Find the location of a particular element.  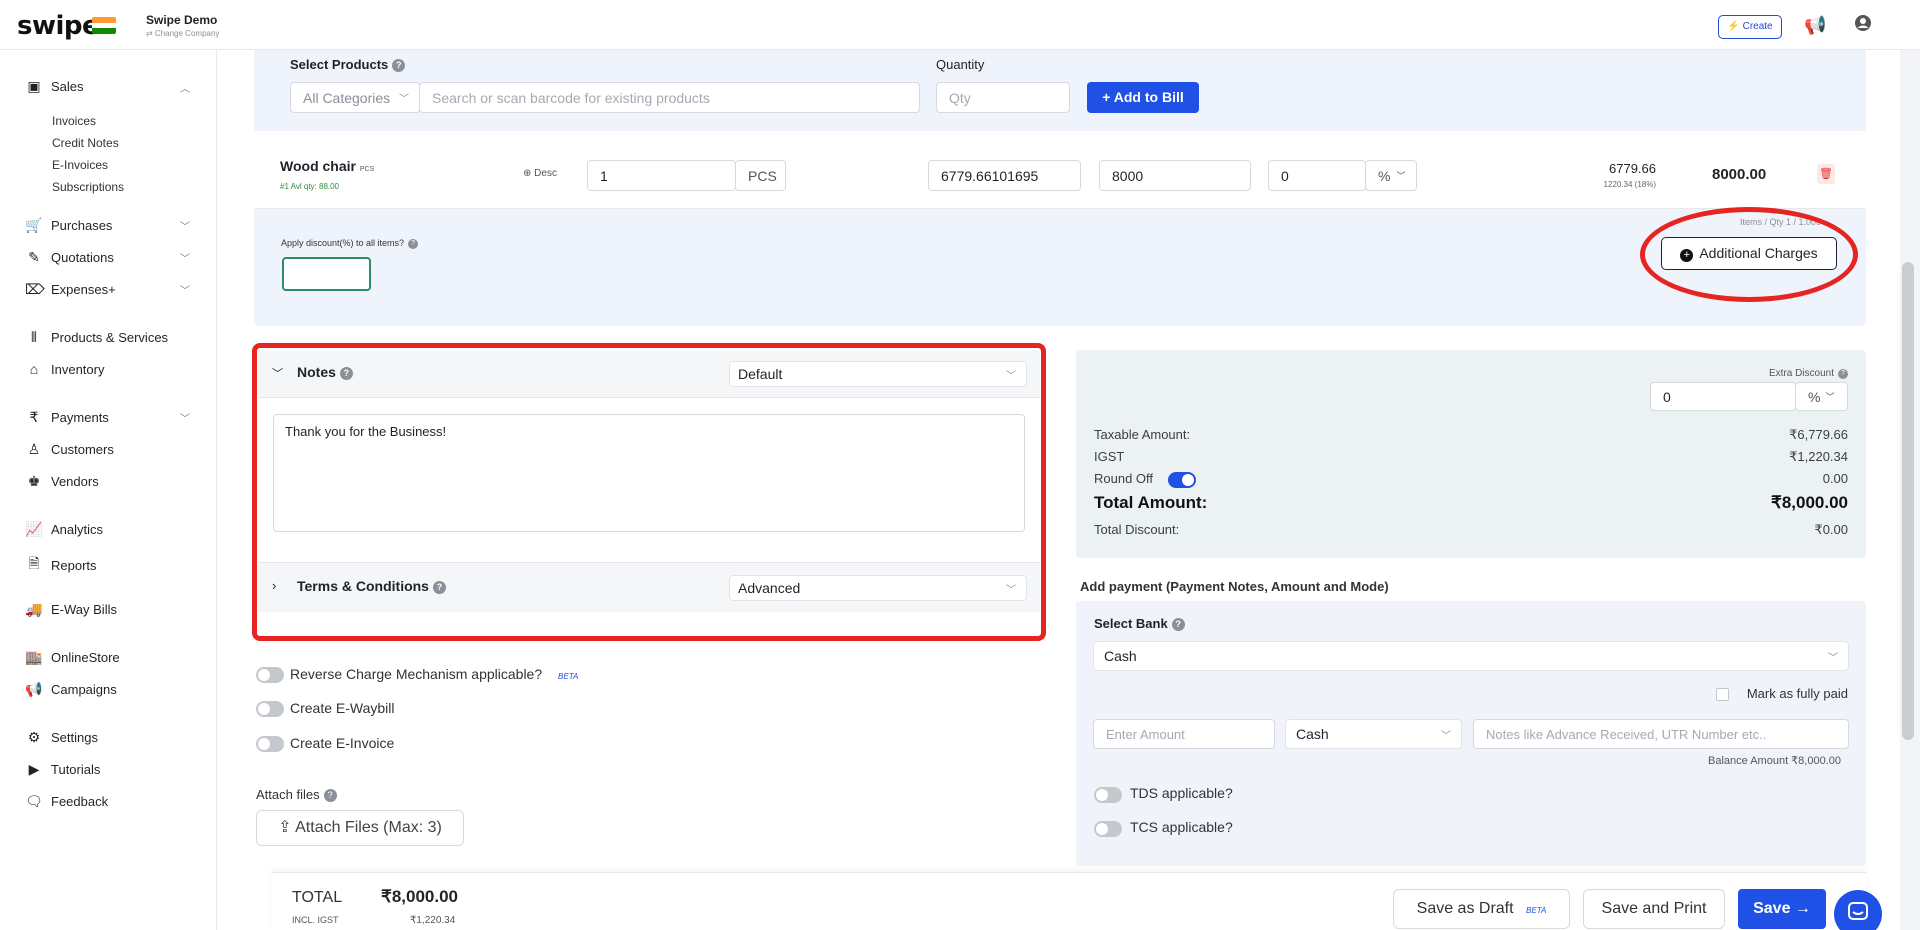

change-company-link: ⇄ Change Company is located at coordinates (182, 33).